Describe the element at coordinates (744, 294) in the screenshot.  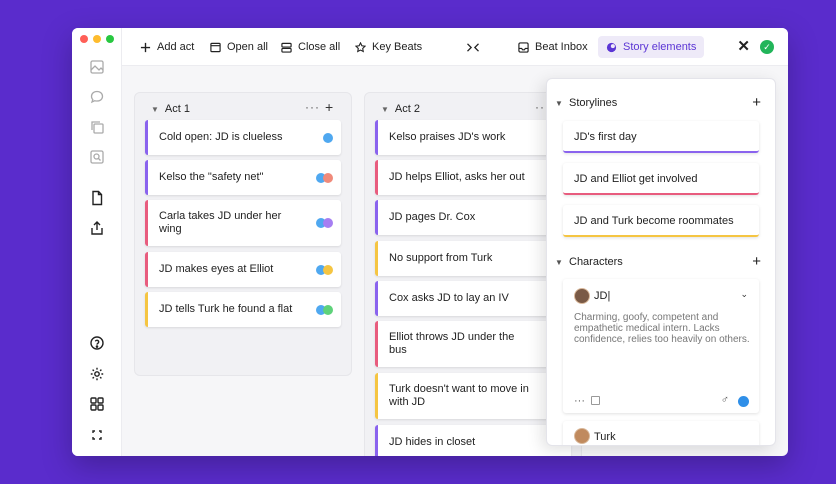
I see `chevron-down-icon: ⌄` at that location.